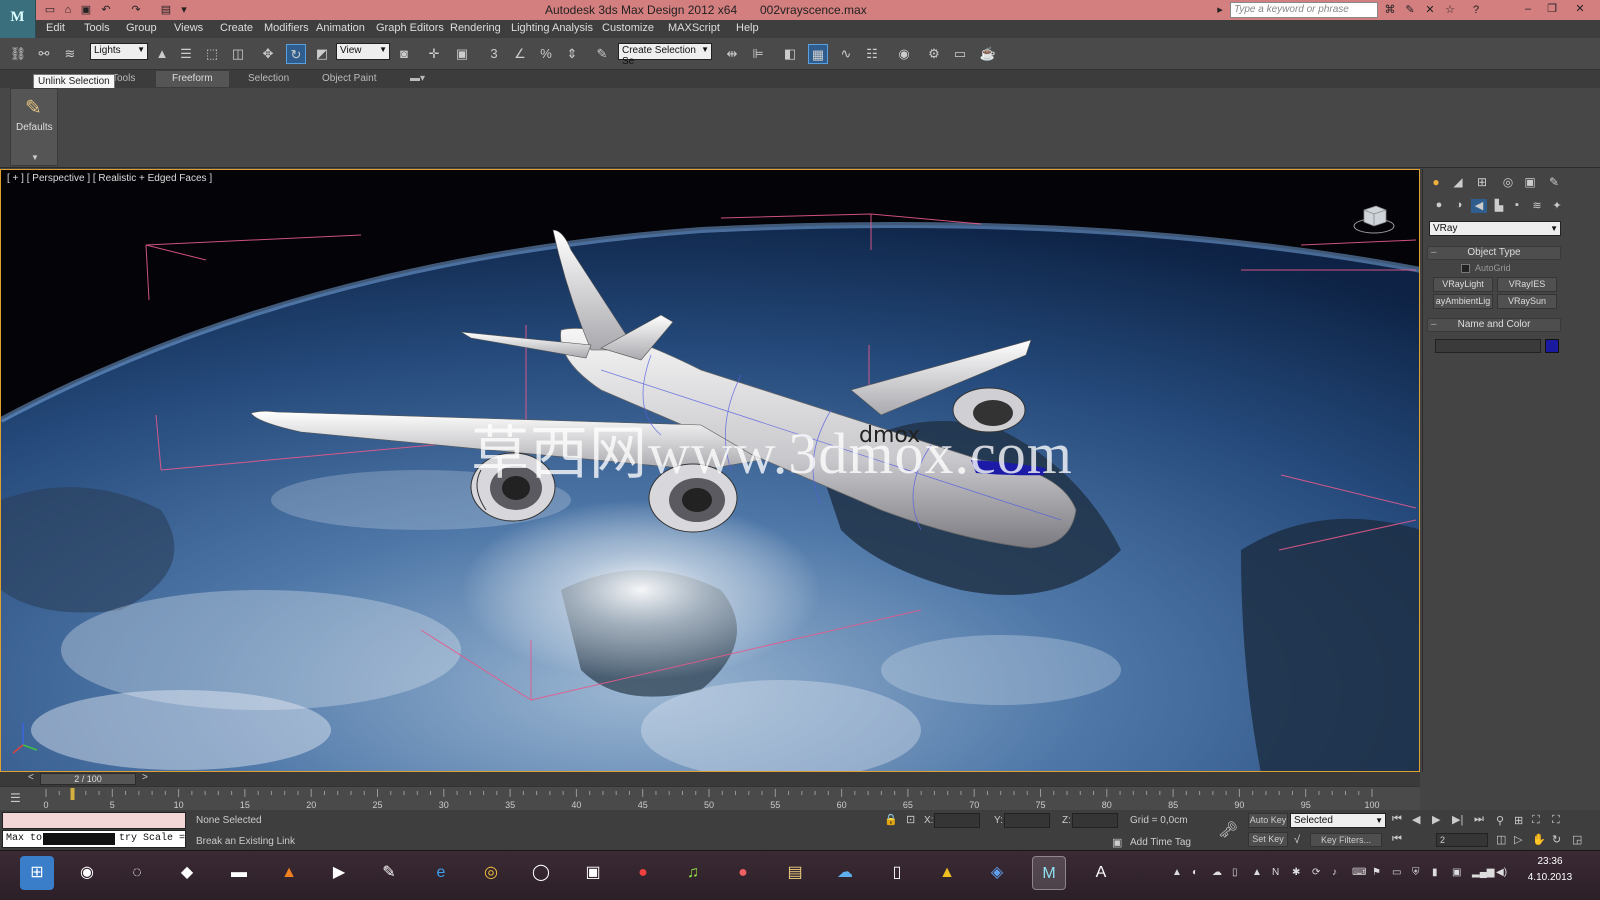  What do you see at coordinates (1476, 10) in the screenshot?
I see `help-icon: ?` at bounding box center [1476, 10].